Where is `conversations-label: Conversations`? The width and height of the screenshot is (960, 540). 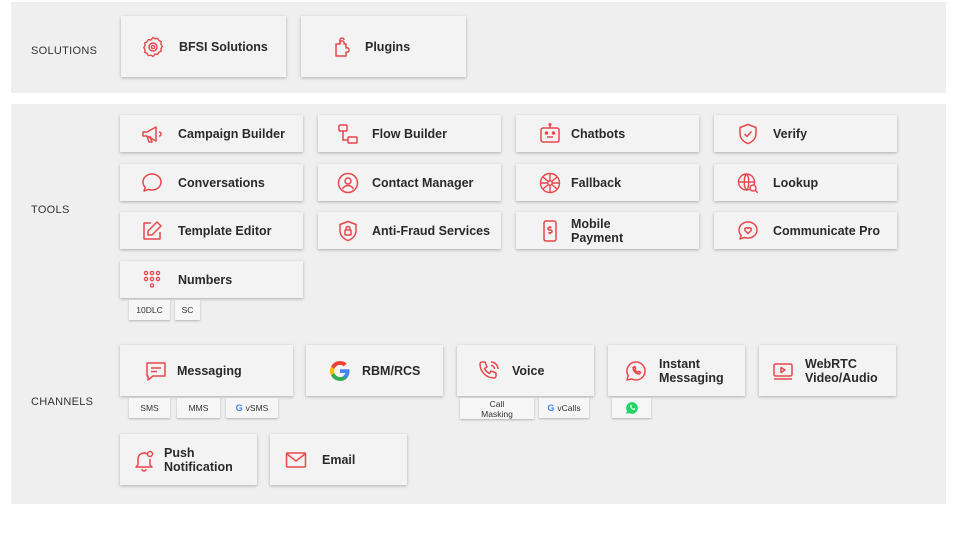 conversations-label: Conversations is located at coordinates (221, 182).